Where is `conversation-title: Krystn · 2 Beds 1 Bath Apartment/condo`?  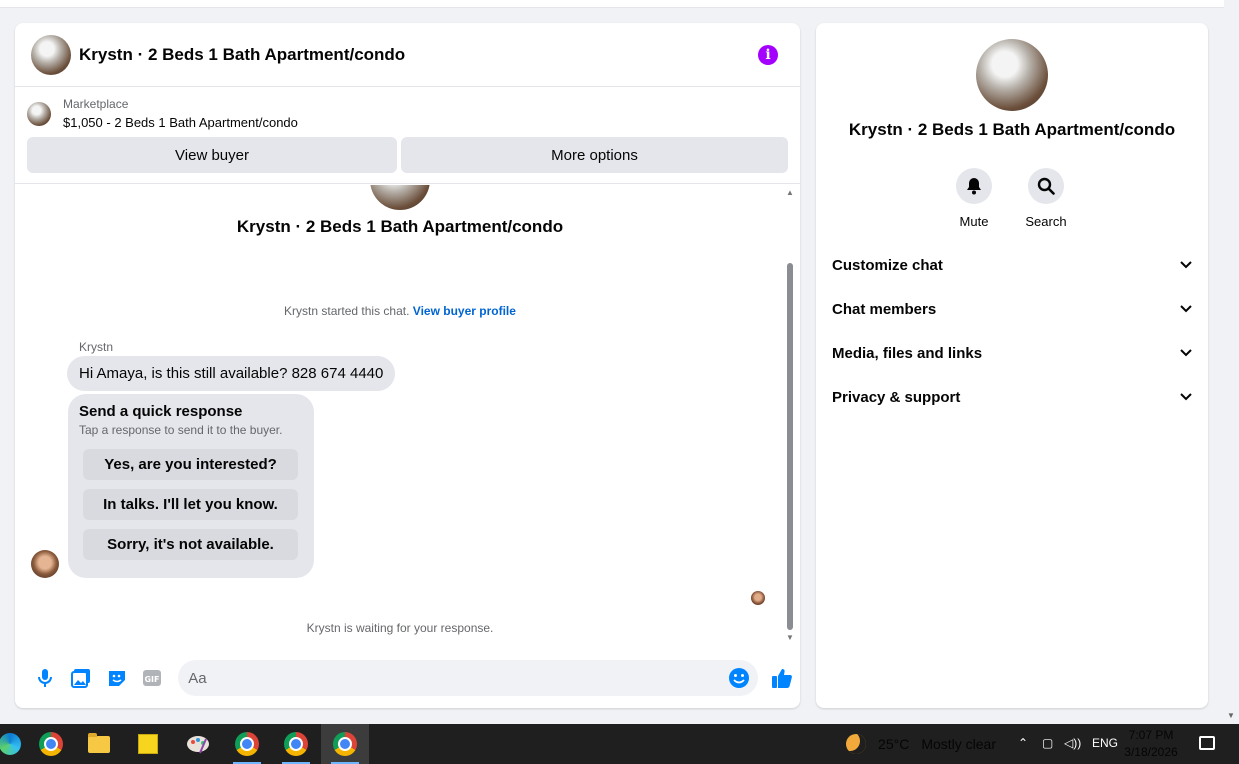 conversation-title: Krystn · 2 Beds 1 Bath Apartment/condo is located at coordinates (400, 226).